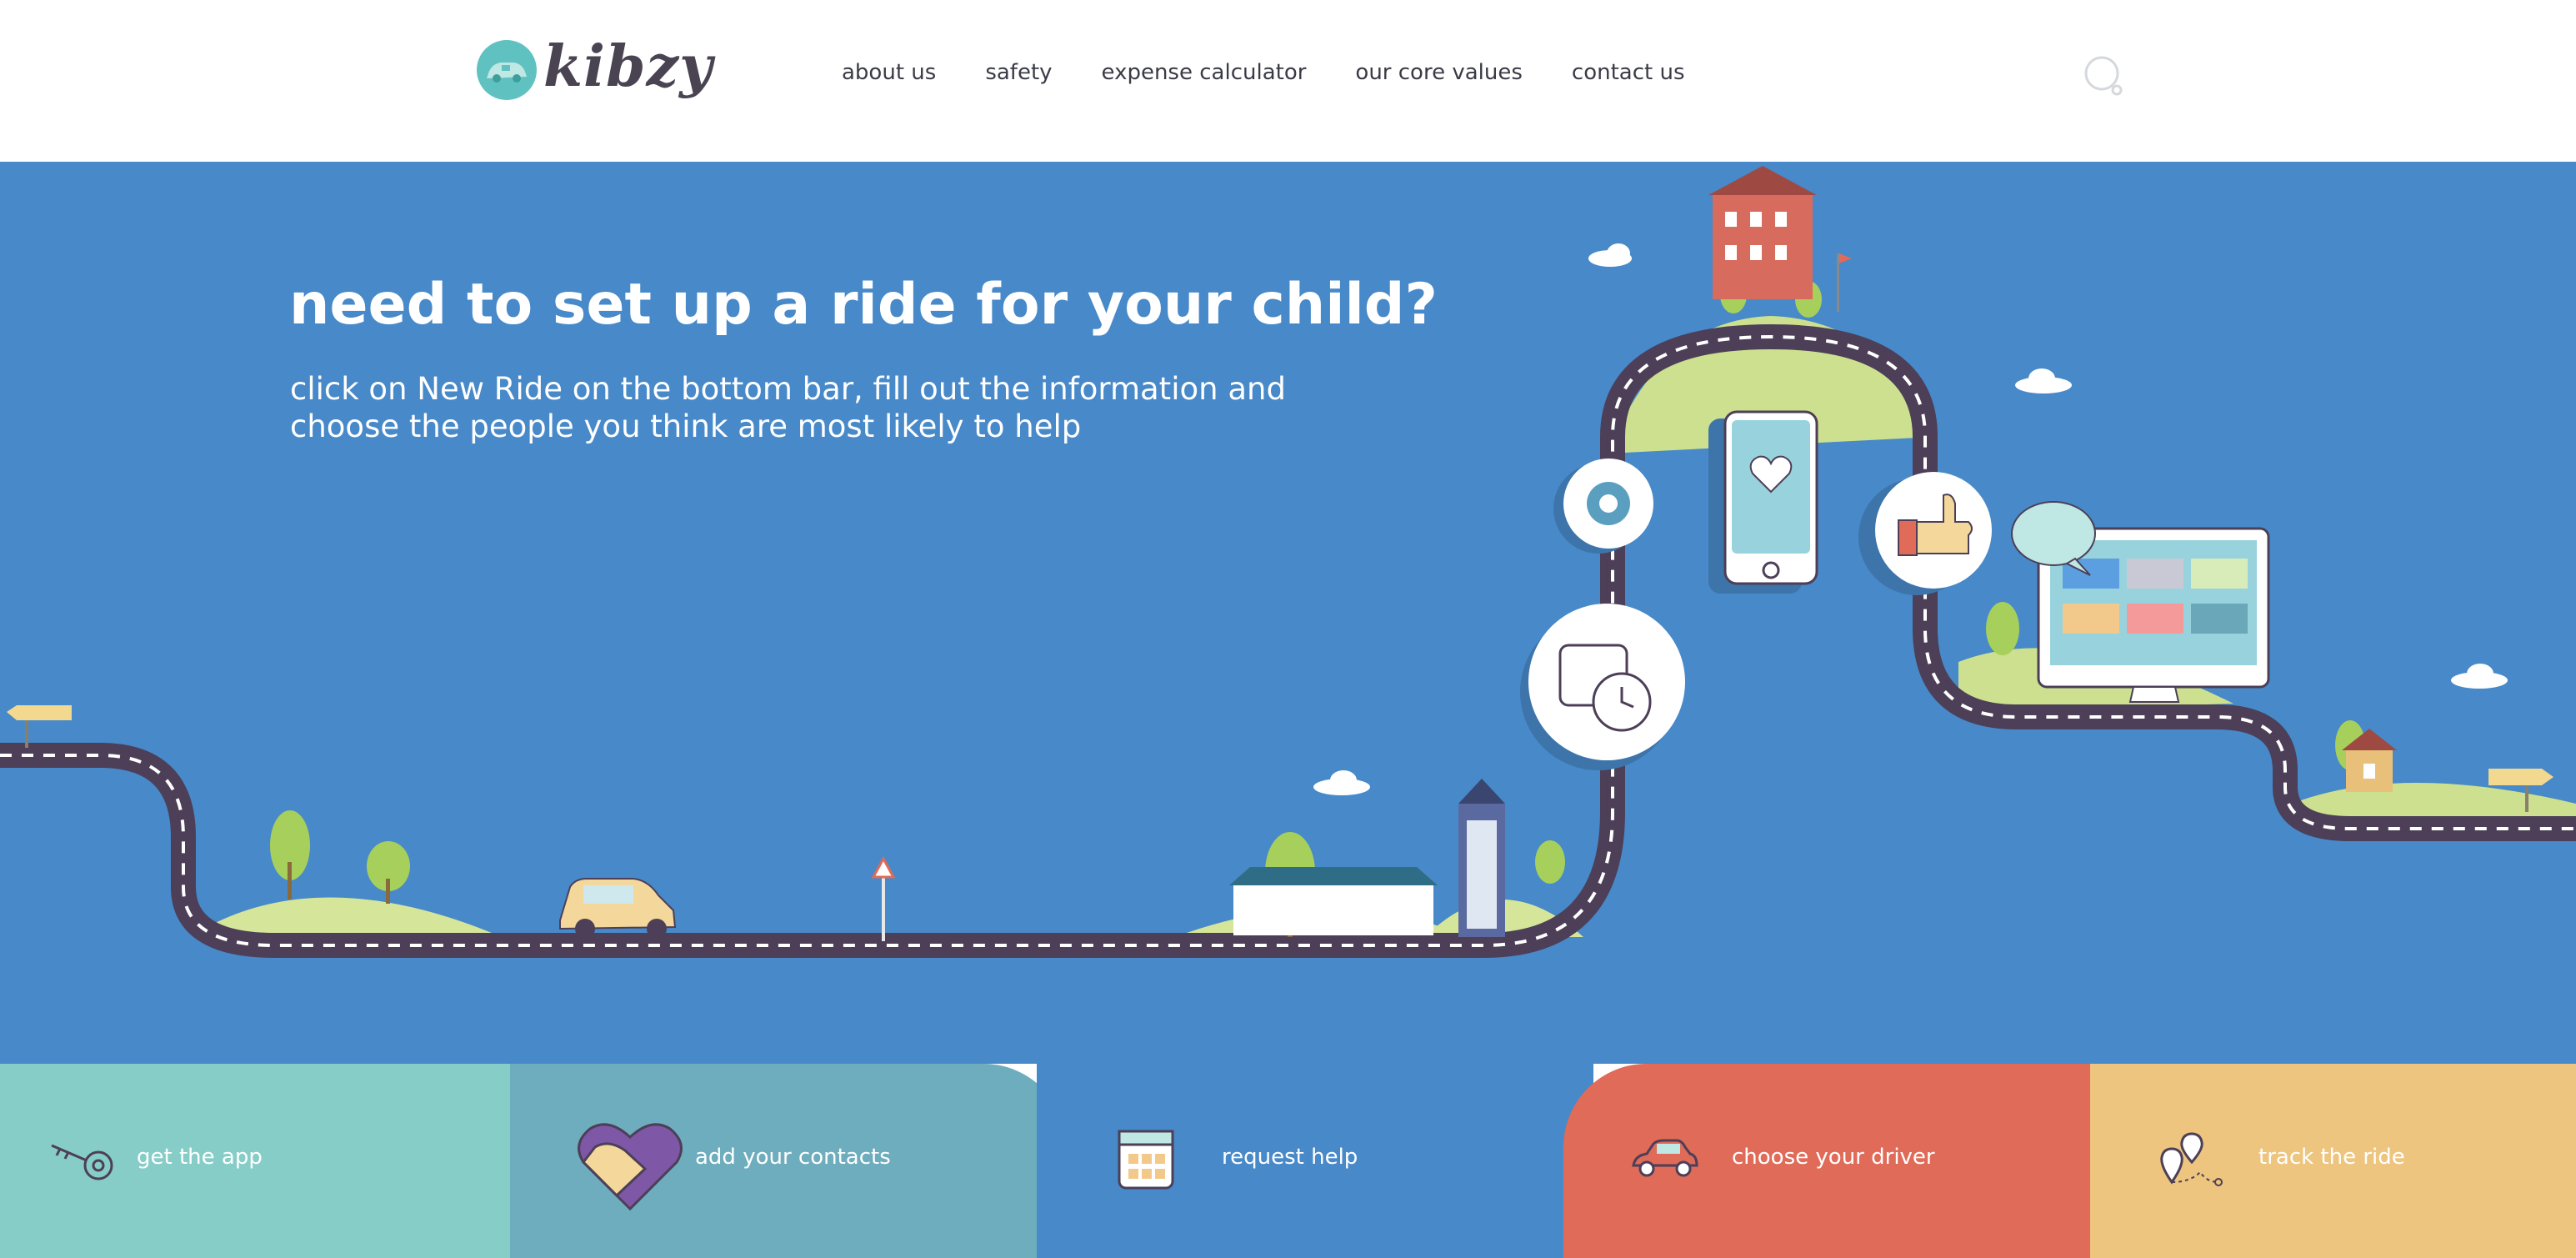 Image resolution: width=2576 pixels, height=1258 pixels. Describe the element at coordinates (889, 76) in the screenshot. I see `nav-about-us: about us` at that location.